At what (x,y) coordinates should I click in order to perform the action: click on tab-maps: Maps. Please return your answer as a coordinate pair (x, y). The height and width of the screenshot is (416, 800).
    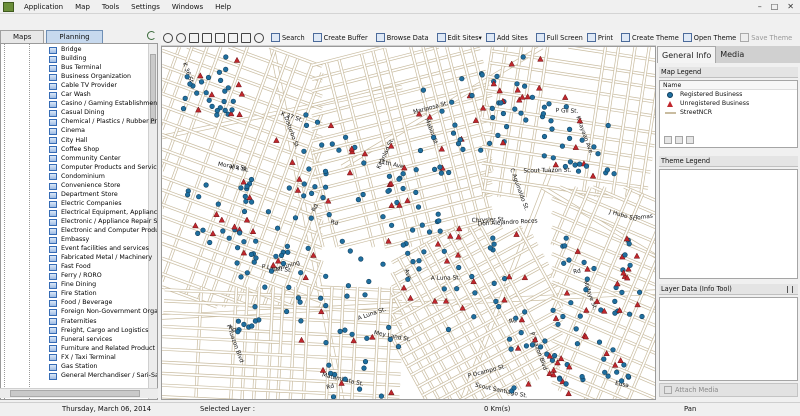
    Looking at the image, I should click on (22, 36).